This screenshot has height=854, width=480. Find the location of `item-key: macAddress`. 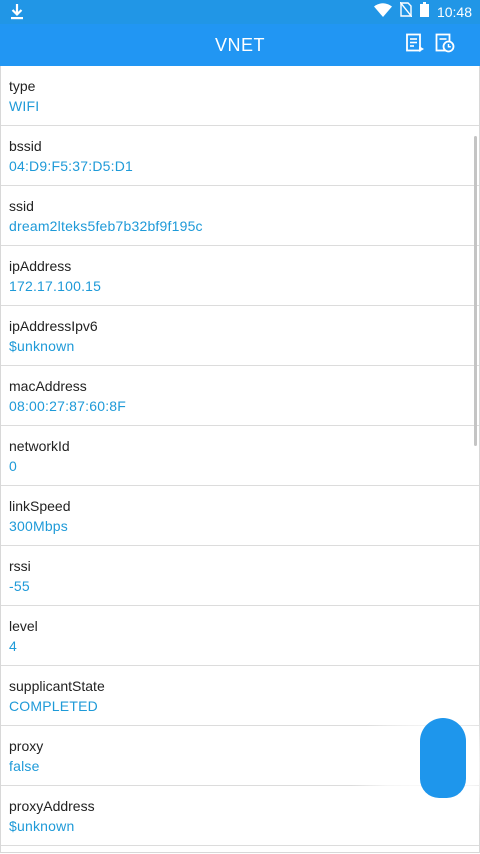

item-key: macAddress is located at coordinates (48, 386).